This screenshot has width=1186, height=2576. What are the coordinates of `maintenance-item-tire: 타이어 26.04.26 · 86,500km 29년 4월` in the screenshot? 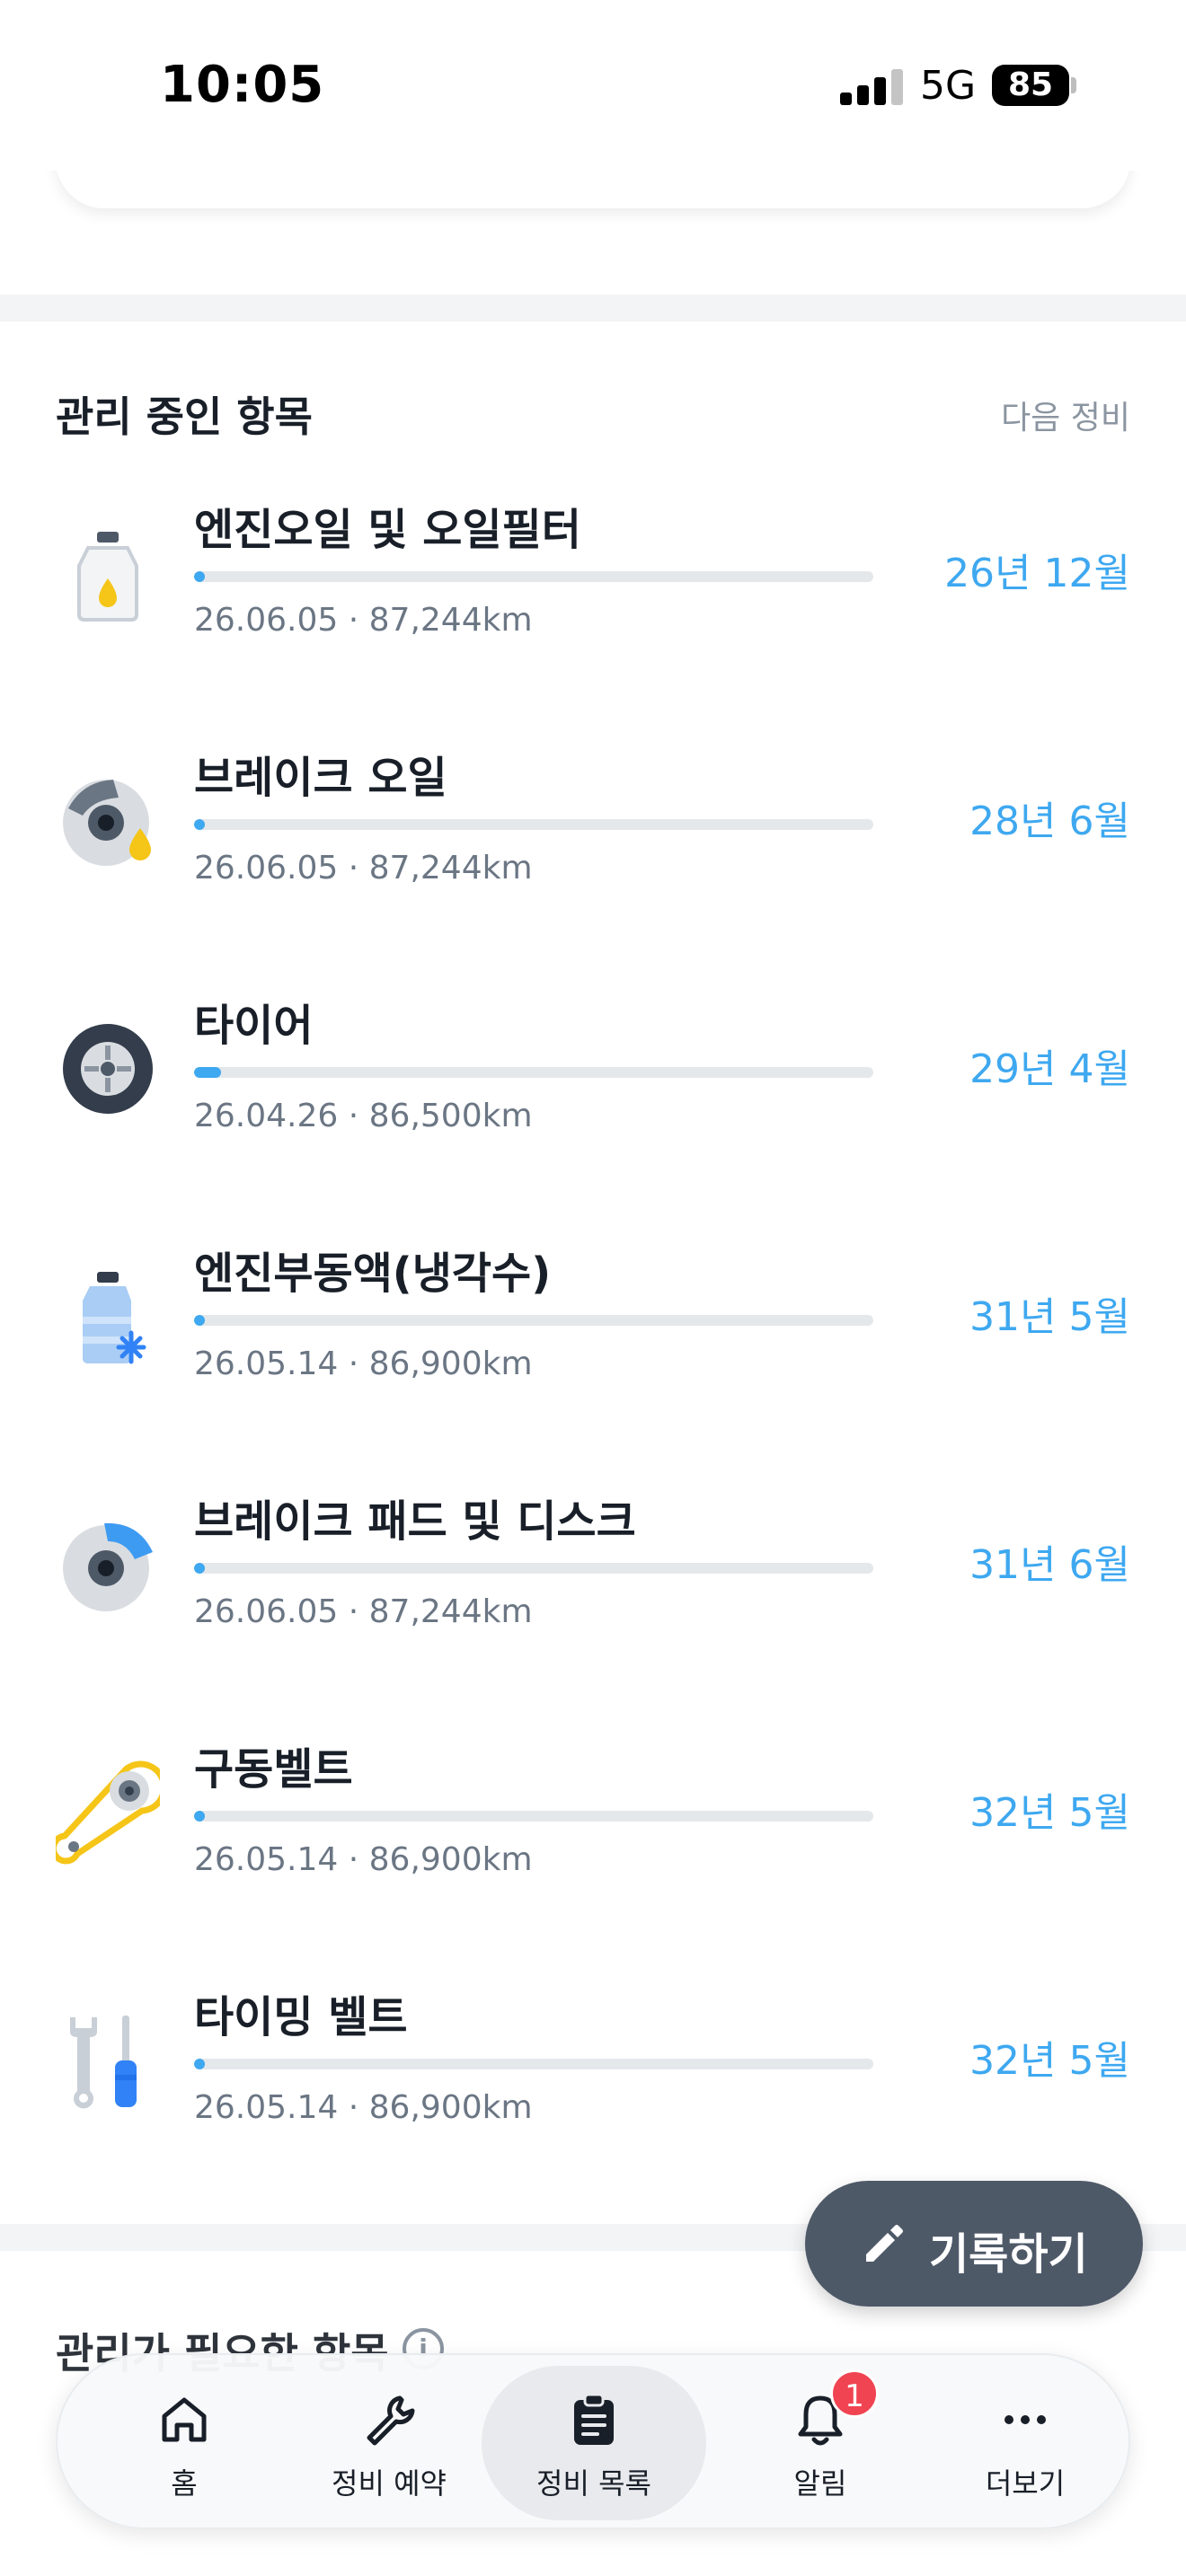 It's located at (593, 1079).